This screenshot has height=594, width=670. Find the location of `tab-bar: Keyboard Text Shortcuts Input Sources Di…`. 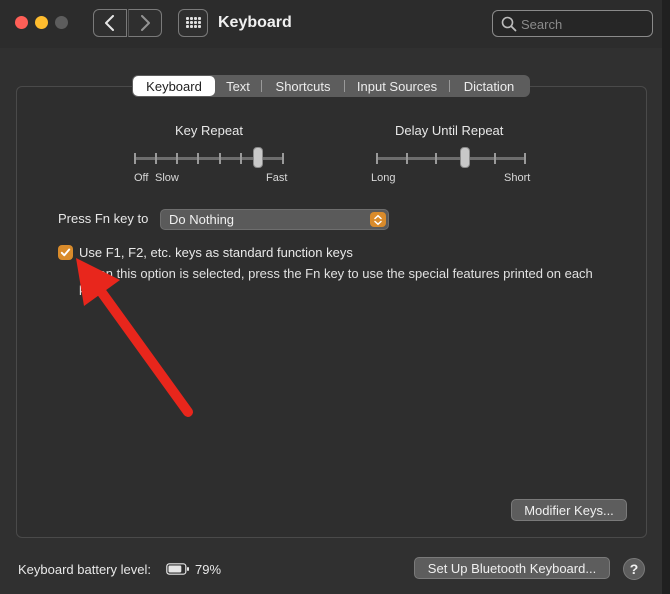

tab-bar: Keyboard Text Shortcuts Input Sources Di… is located at coordinates (331, 86).